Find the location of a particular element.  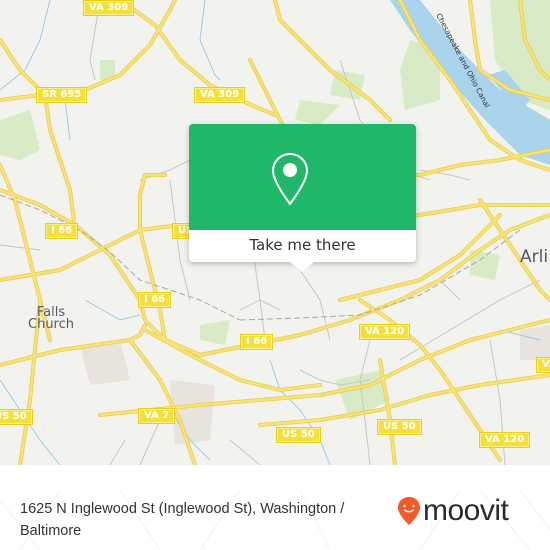

take-me-there-button: Take me there is located at coordinates (302, 246).